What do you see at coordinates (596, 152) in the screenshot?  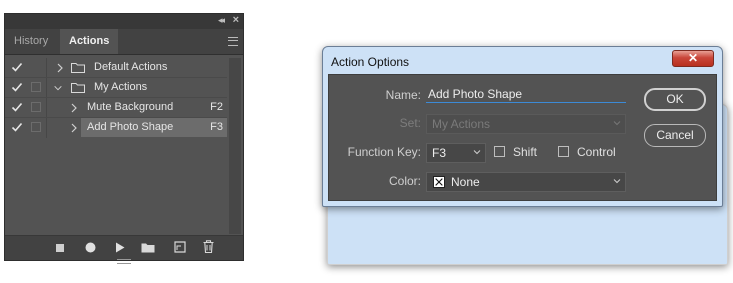 I see `control-label: Control` at bounding box center [596, 152].